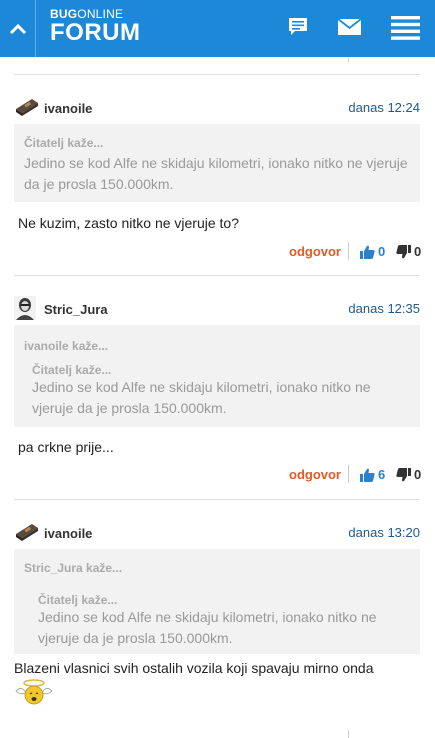 This screenshot has width=435, height=738. I want to click on back-to-top-button, so click(18, 28).